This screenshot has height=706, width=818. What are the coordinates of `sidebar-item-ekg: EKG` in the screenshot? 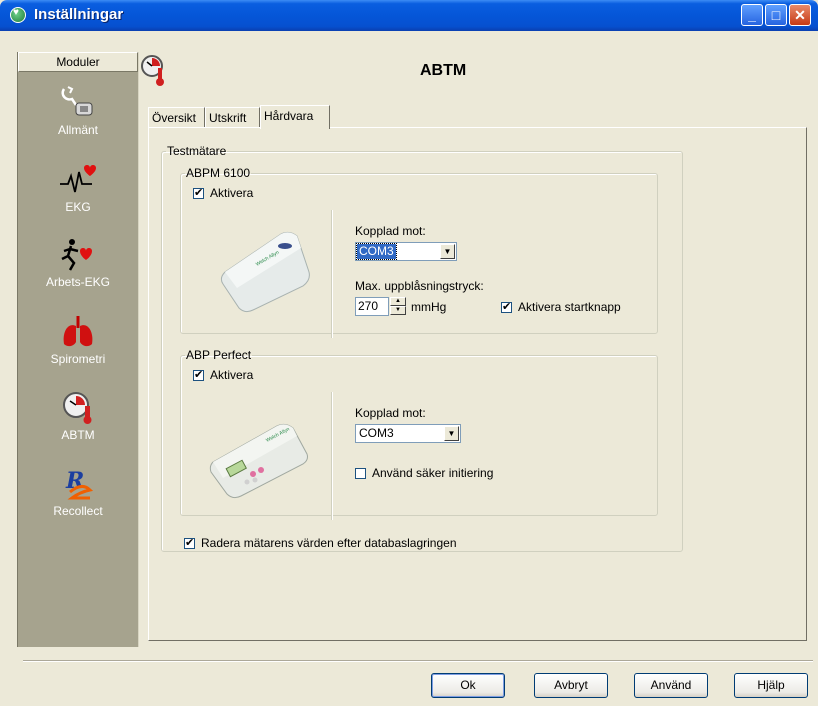 It's located at (78, 188).